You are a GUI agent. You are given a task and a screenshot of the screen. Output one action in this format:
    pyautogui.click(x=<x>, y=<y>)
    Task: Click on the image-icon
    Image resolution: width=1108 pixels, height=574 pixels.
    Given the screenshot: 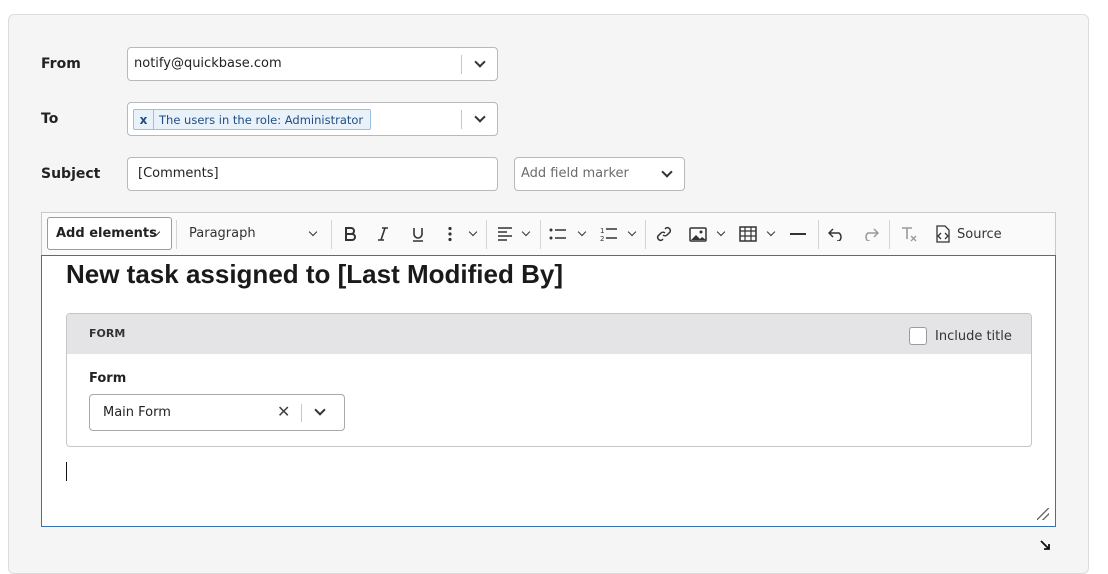 What is the action you would take?
    pyautogui.click(x=698, y=234)
    